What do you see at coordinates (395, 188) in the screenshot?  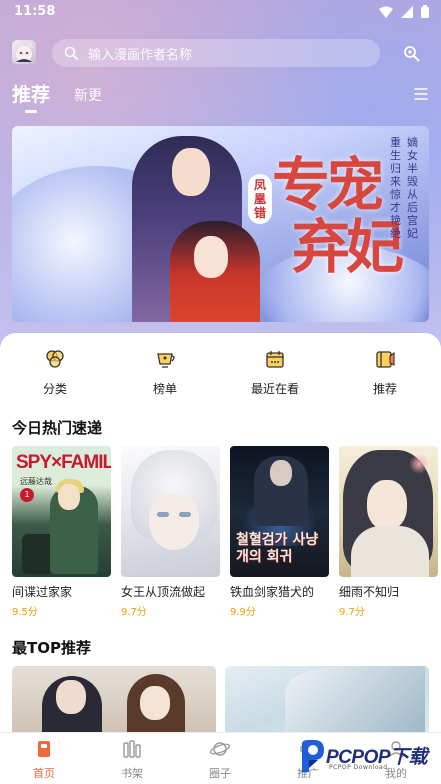 I see `banner-tagline-1: 重生归来惊才艳绝` at bounding box center [395, 188].